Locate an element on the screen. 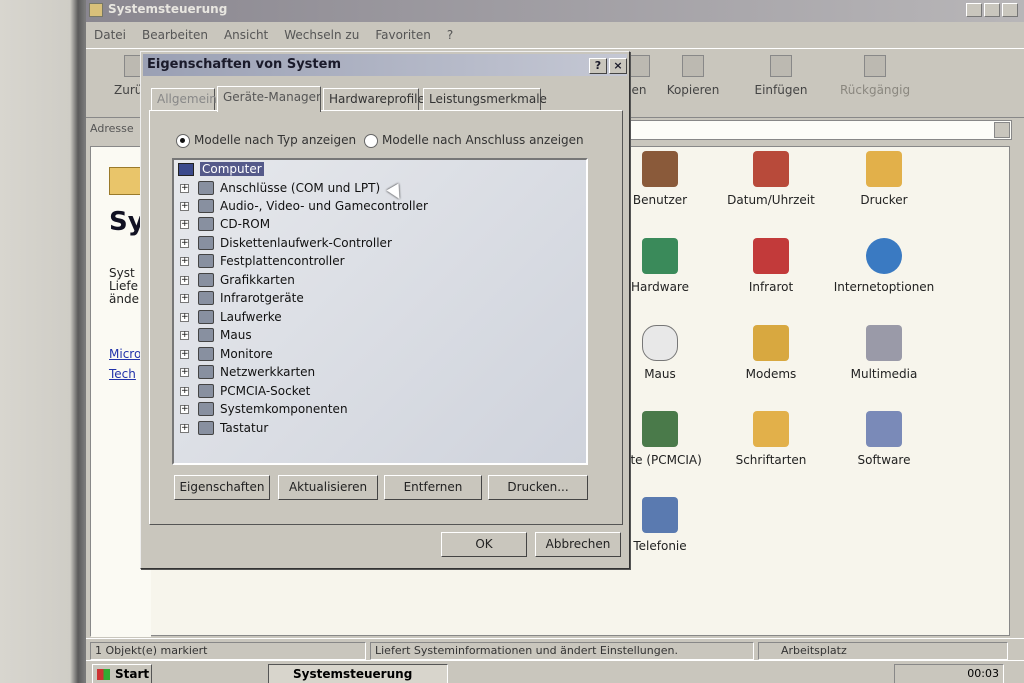  display-adapter-icon is located at coordinates (206, 280).